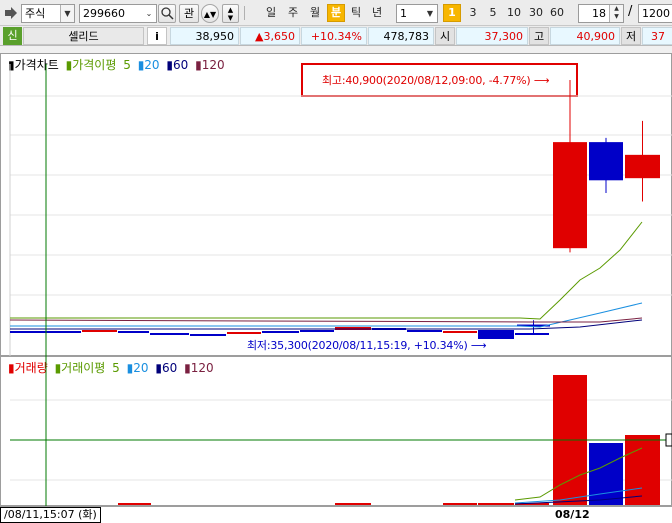 The width and height of the screenshot is (672, 523). What do you see at coordinates (326, 315) in the screenshot?
I see `ma20-line` at bounding box center [326, 315].